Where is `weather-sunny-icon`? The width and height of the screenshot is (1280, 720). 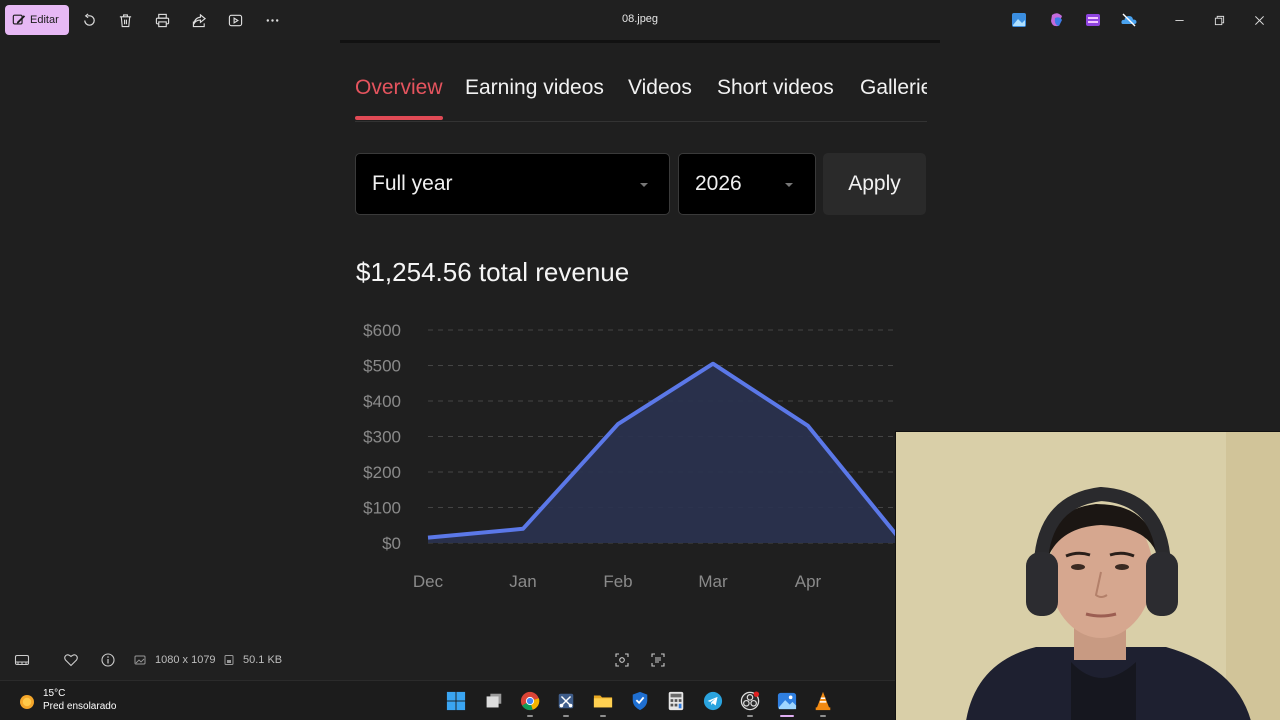
weather-sunny-icon is located at coordinates (27, 701).